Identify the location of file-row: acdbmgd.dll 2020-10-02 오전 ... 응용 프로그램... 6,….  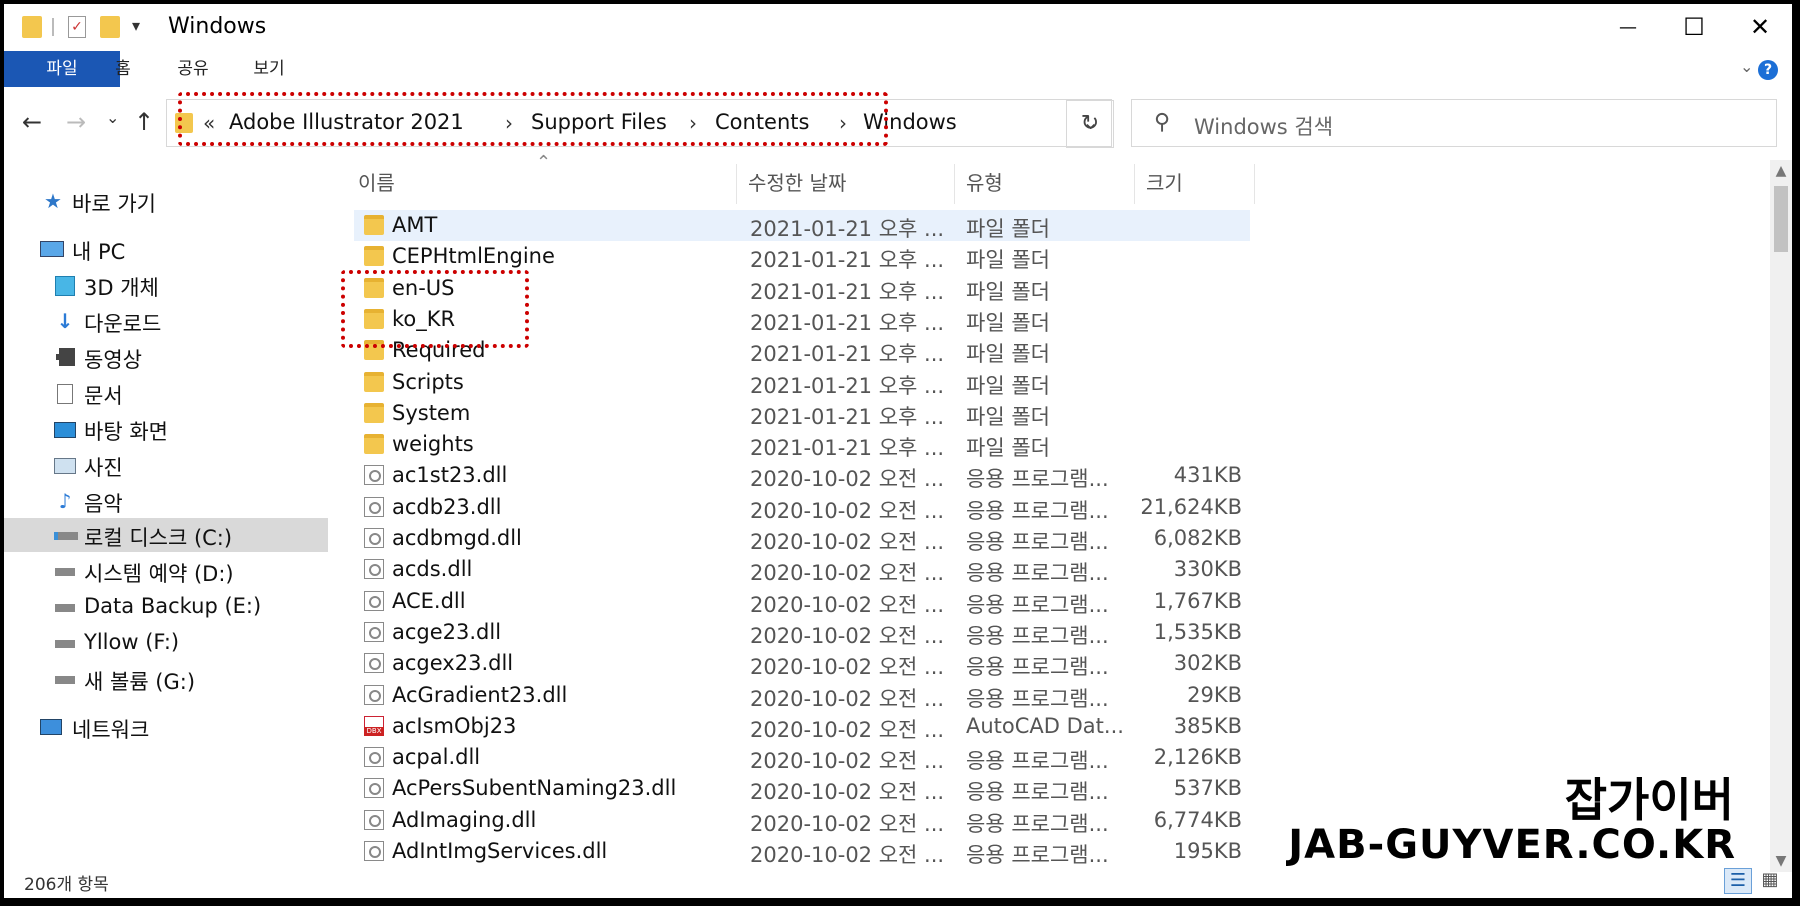
(802, 538).